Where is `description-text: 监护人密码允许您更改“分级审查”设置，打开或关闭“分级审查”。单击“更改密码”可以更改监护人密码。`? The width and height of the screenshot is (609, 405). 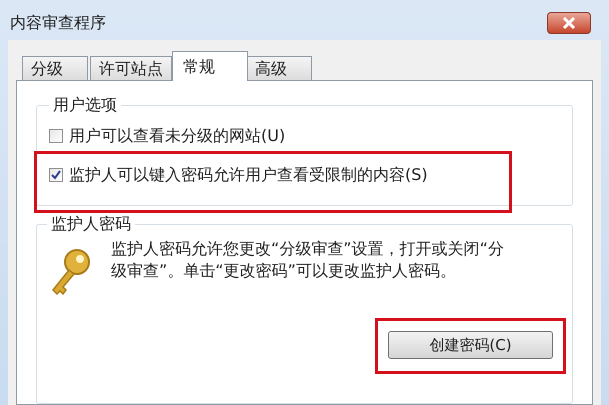
description-text: 监护人密码允许您更改“分级审查”设置，打开或关闭“分级审查”。单击“更改密码”可以更改监护人密码。 is located at coordinates (308, 260).